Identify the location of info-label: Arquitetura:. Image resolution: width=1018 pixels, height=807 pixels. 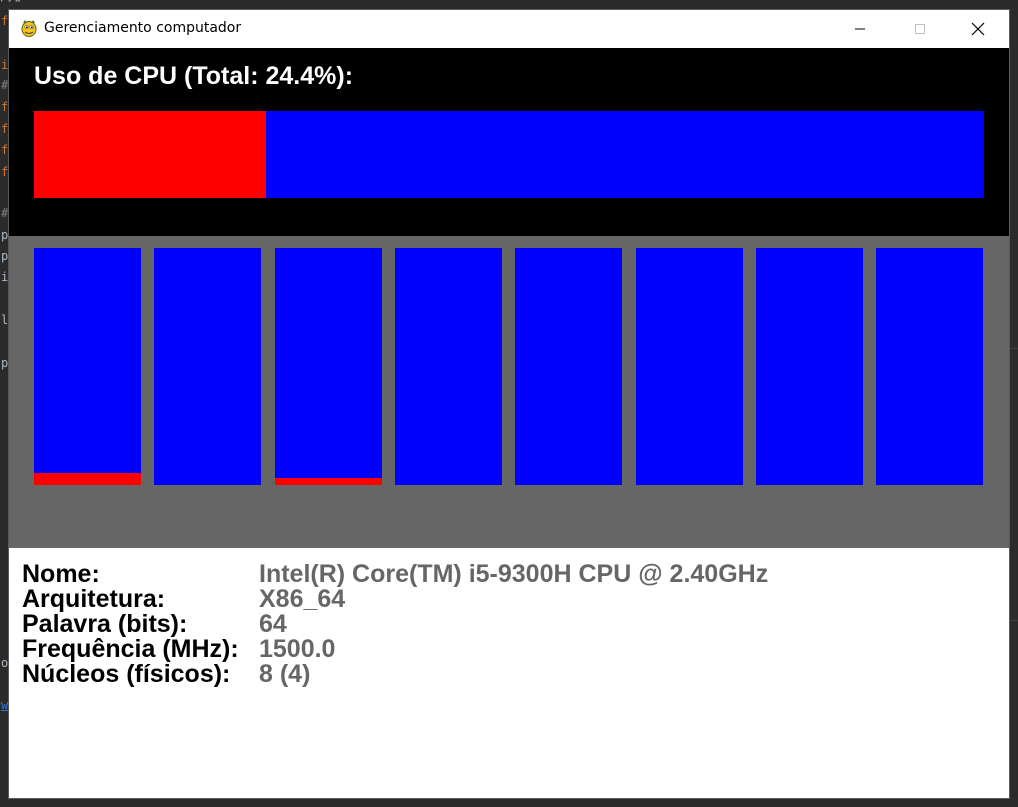
(94, 599).